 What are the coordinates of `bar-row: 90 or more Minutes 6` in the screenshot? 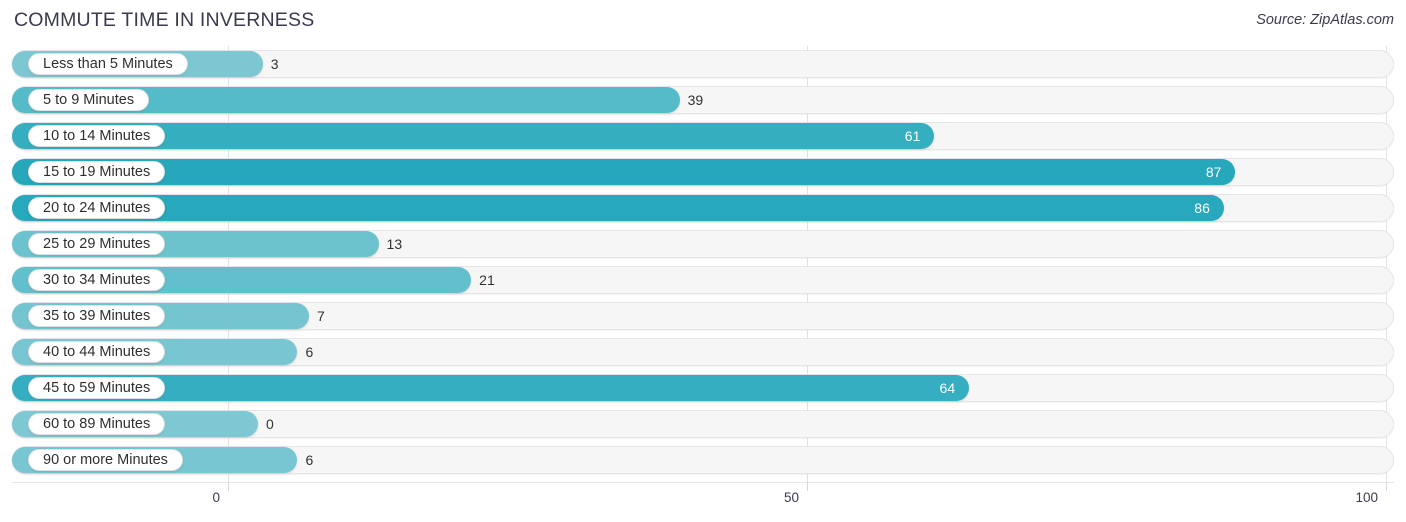 It's located at (703, 460).